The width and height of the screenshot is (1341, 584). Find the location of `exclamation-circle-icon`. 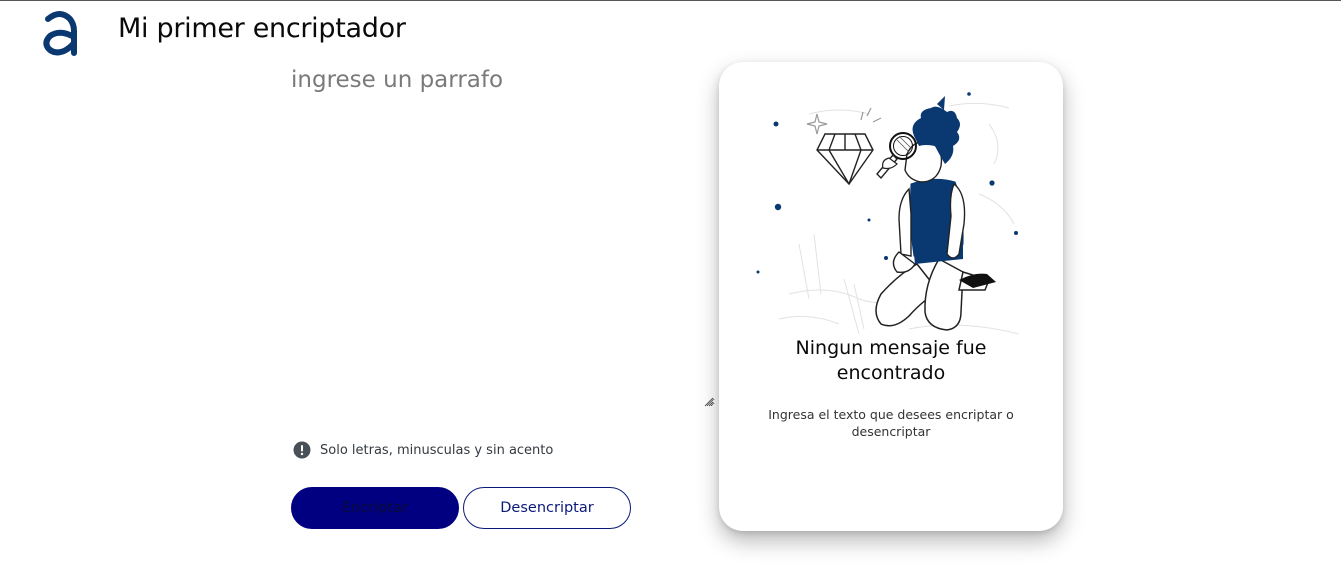

exclamation-circle-icon is located at coordinates (302, 450).